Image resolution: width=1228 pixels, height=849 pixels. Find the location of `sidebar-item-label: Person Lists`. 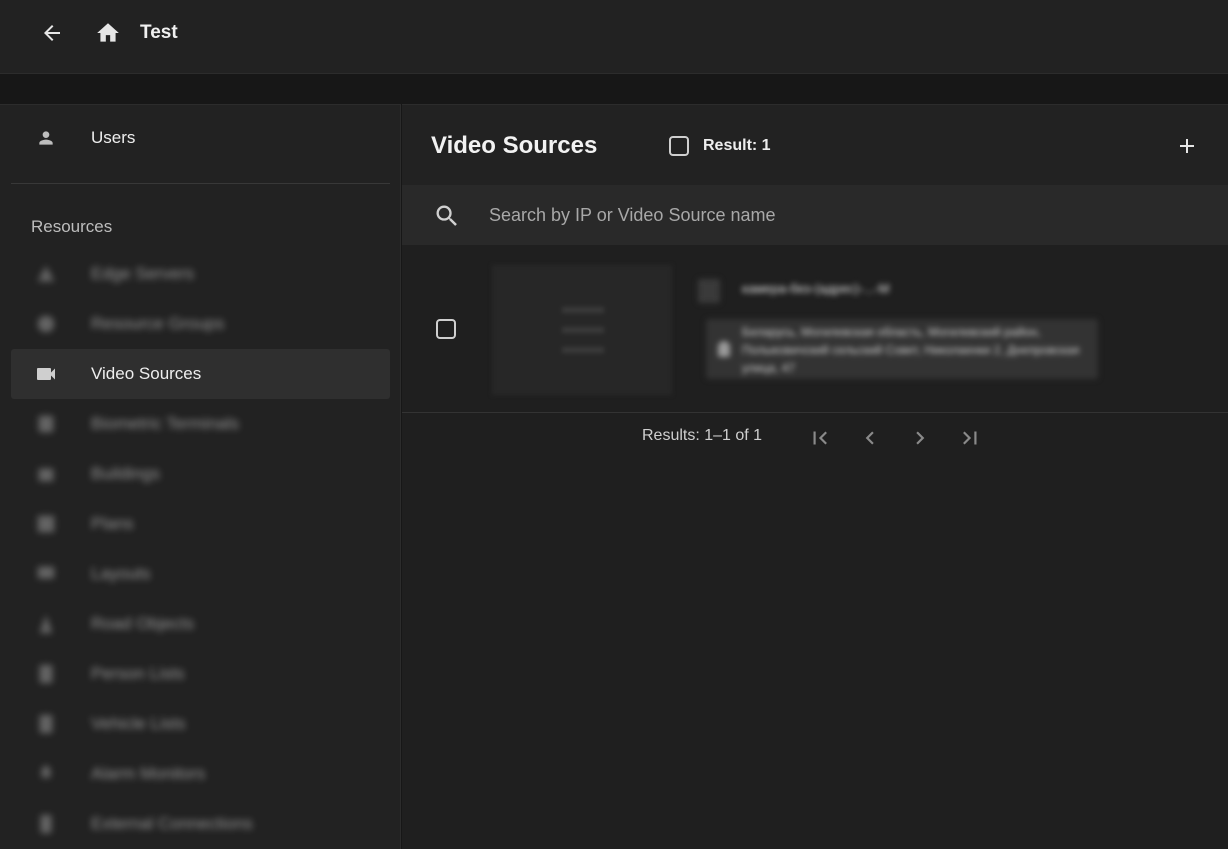

sidebar-item-label: Person Lists is located at coordinates (138, 673).